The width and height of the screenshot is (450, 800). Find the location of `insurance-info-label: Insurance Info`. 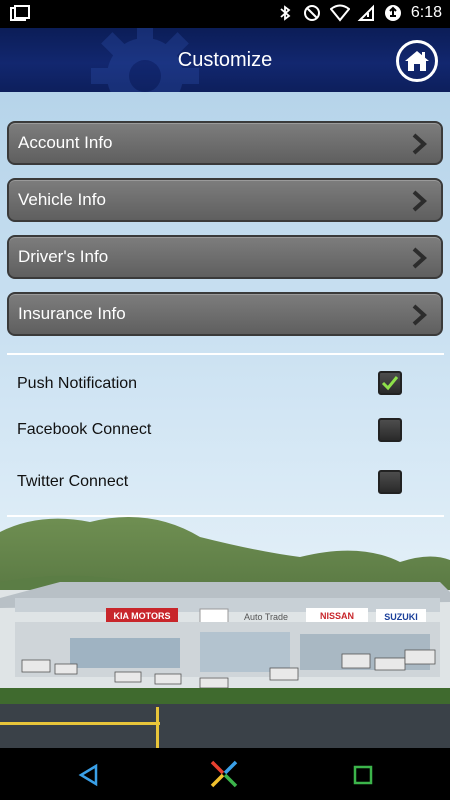

insurance-info-label: Insurance Info is located at coordinates (72, 313).